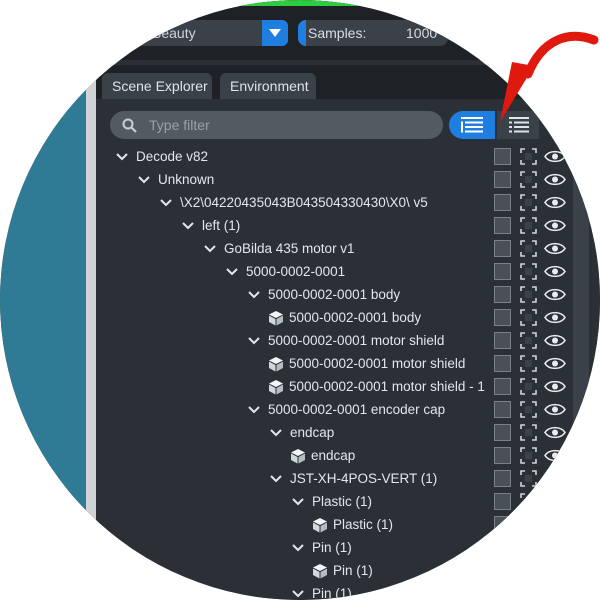 This screenshot has height=600, width=600. Describe the element at coordinates (275, 33) in the screenshot. I see `dropdown-button` at that location.